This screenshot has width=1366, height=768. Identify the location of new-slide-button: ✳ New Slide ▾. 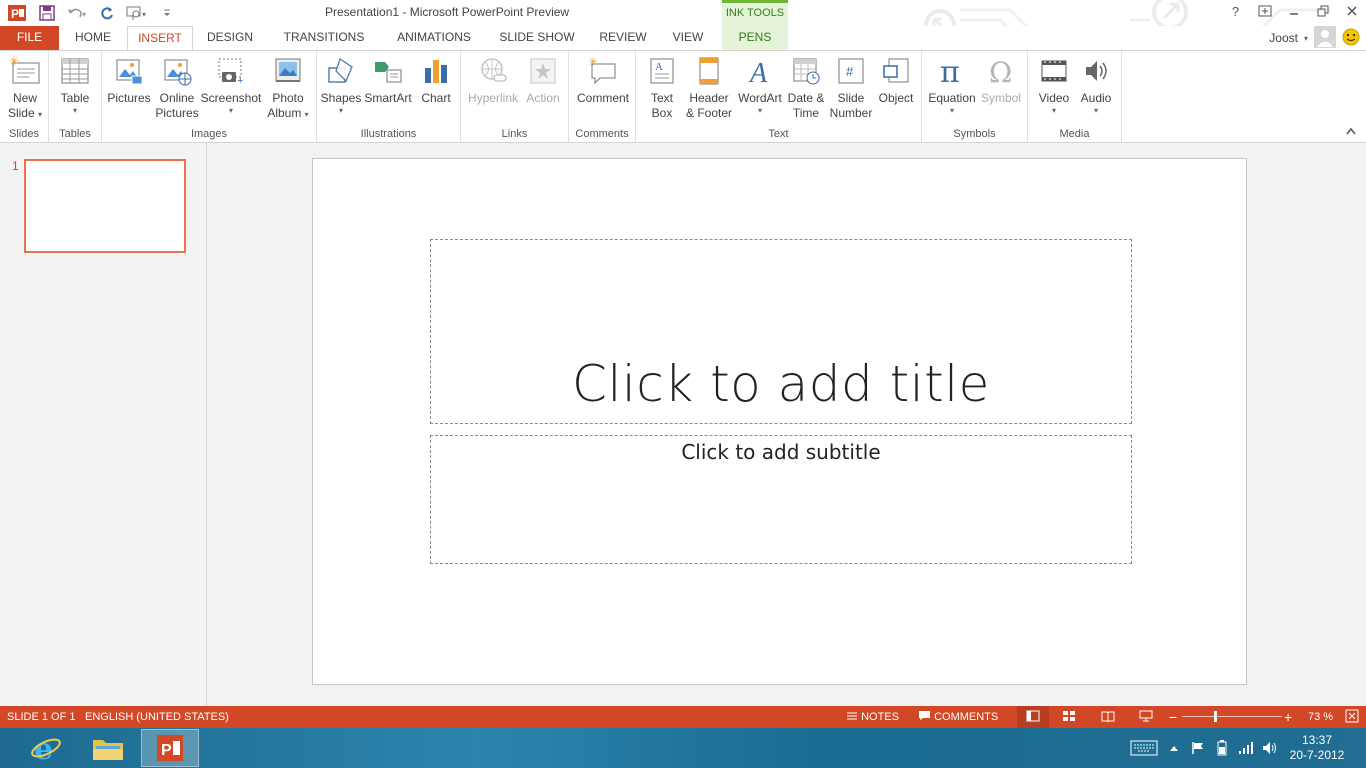
(25, 88).